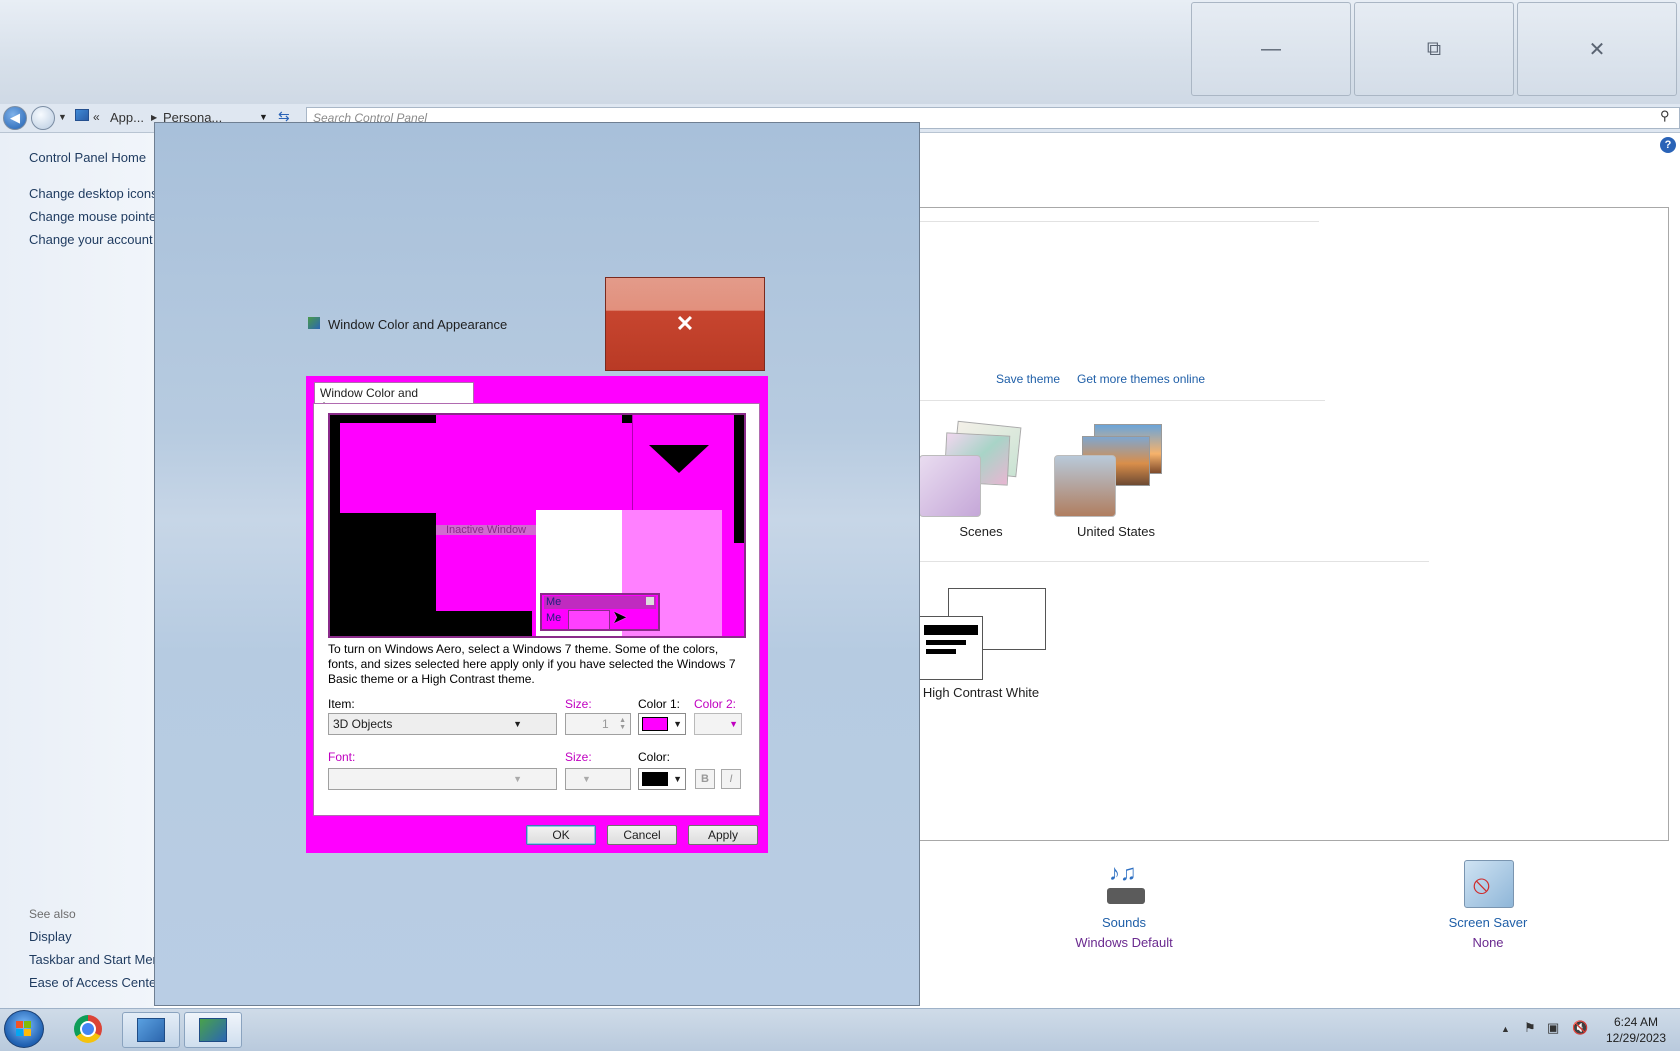  Describe the element at coordinates (1141, 379) in the screenshot. I see `get-more-themes-link: Get more themes online` at that location.